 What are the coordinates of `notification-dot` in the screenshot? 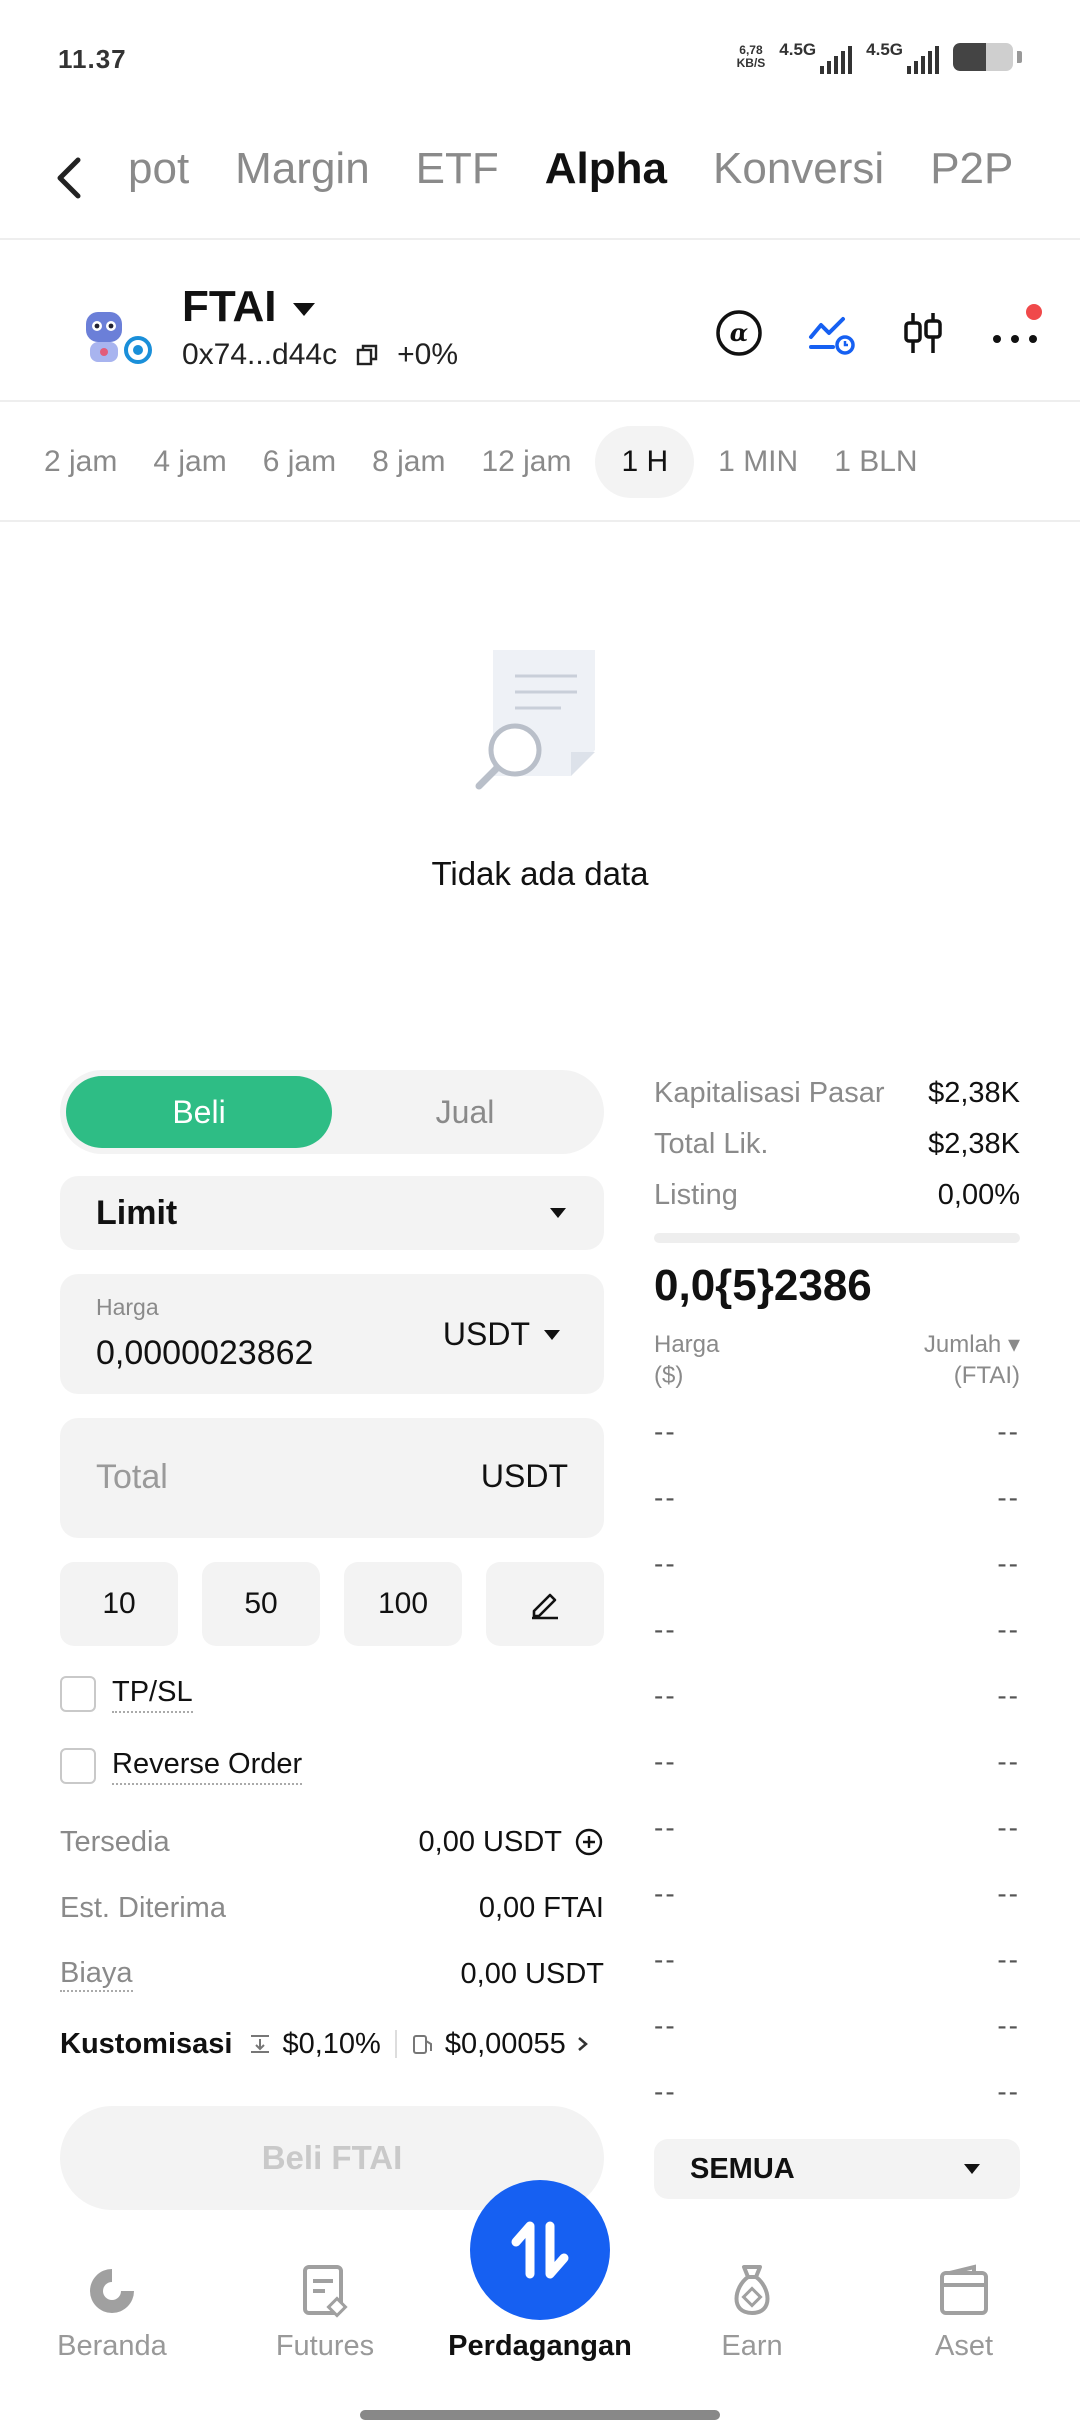 It's located at (1034, 312).